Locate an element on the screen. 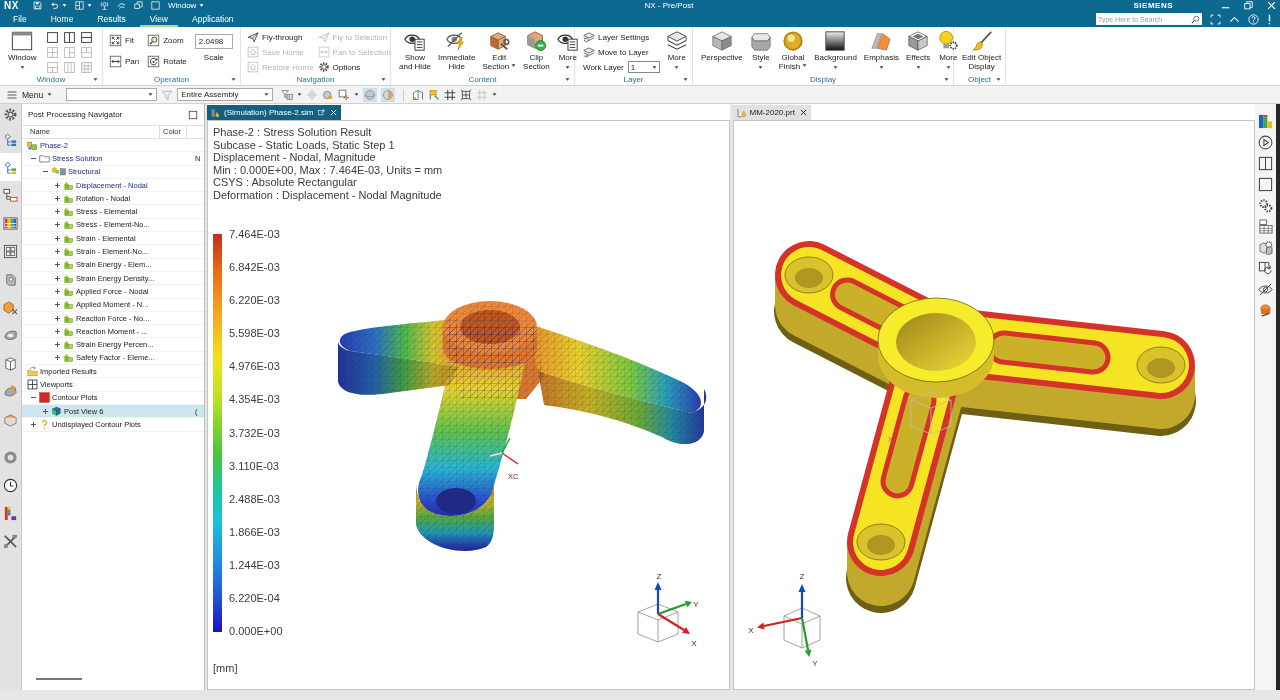  contour-blocks-icon is located at coordinates (1265, 121).